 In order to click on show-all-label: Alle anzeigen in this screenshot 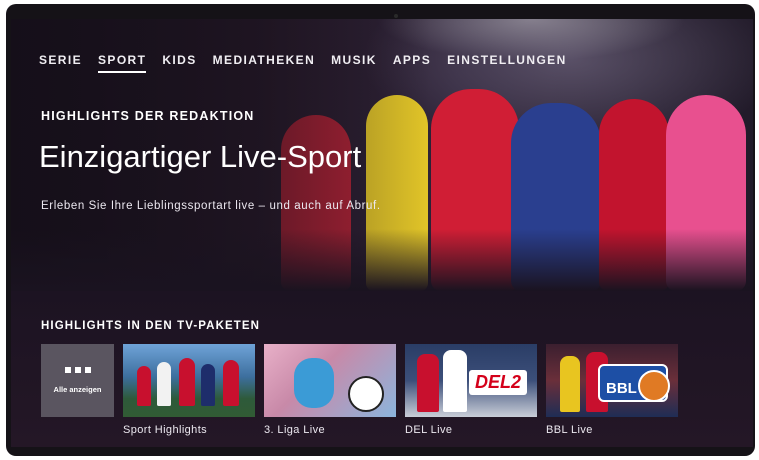, I will do `click(77, 389)`.